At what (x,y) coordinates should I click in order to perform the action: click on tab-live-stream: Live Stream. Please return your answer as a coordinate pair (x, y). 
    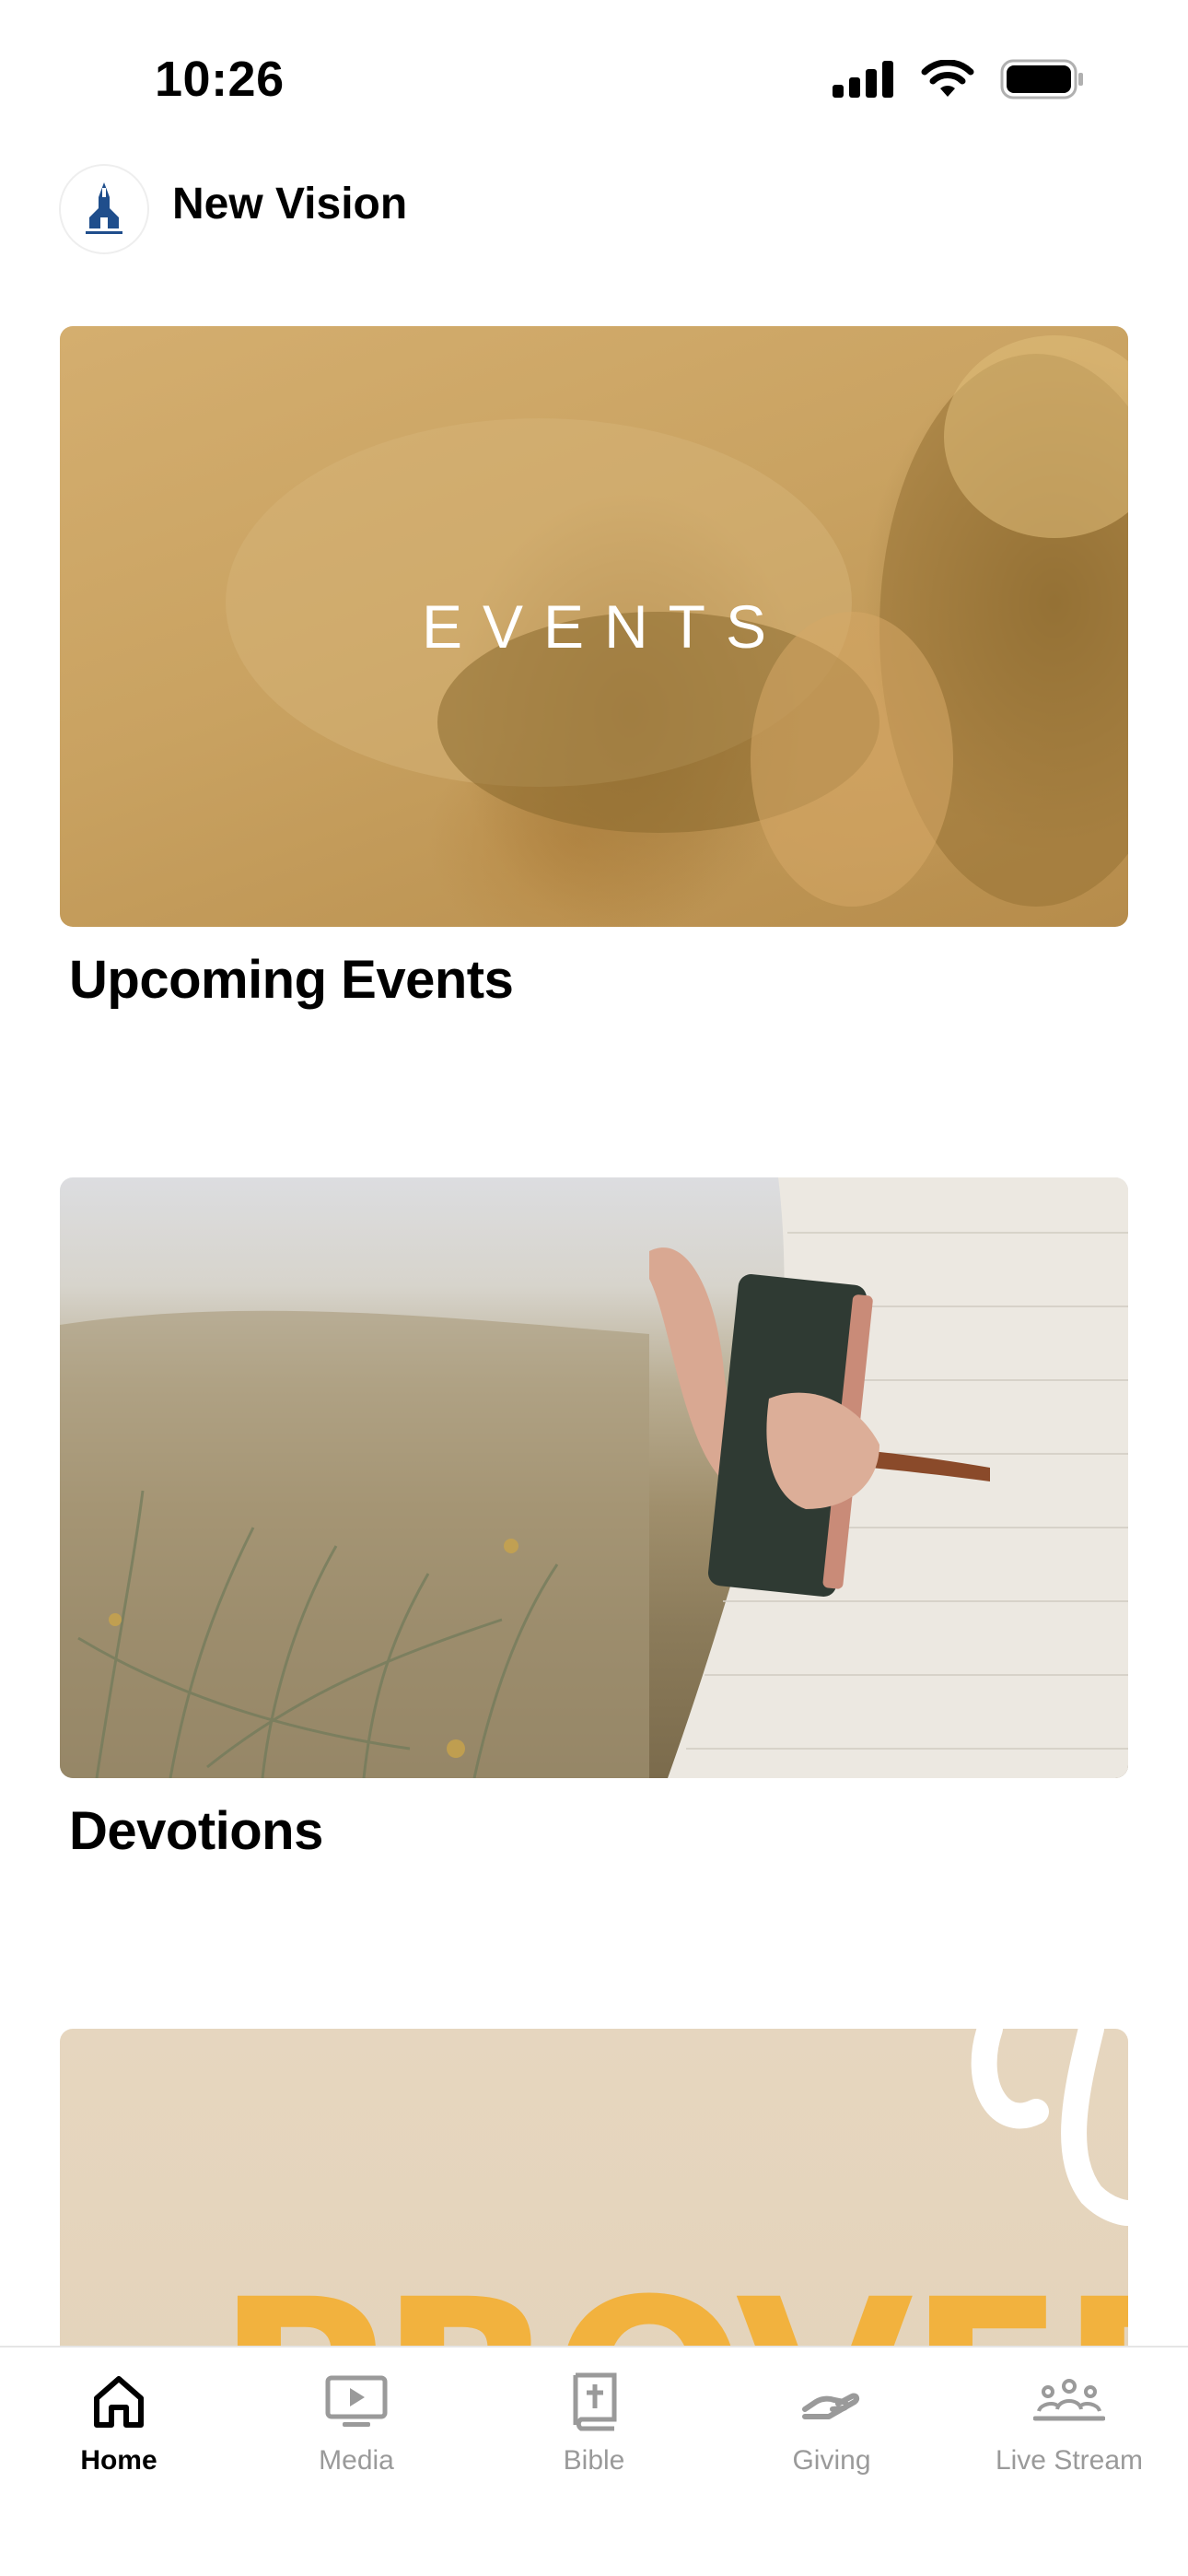
    Looking at the image, I should click on (1069, 2430).